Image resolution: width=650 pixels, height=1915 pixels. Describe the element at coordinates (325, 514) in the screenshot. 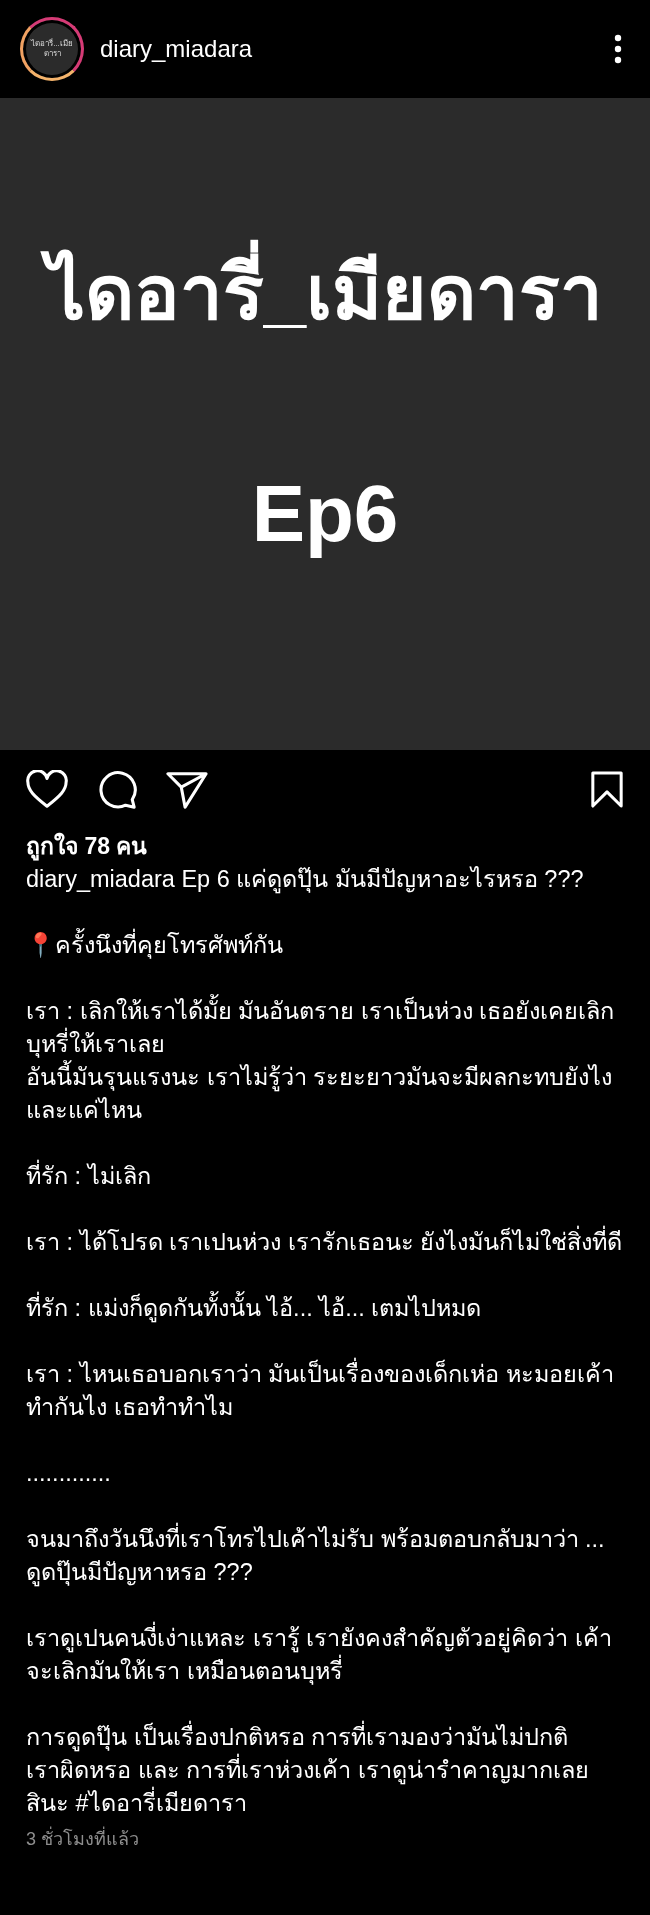

I see `post-subtitle: Ep6` at that location.